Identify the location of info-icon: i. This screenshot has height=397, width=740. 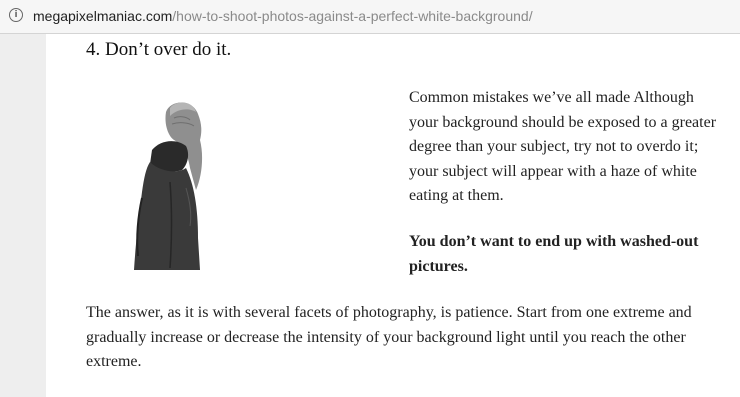
(16, 15).